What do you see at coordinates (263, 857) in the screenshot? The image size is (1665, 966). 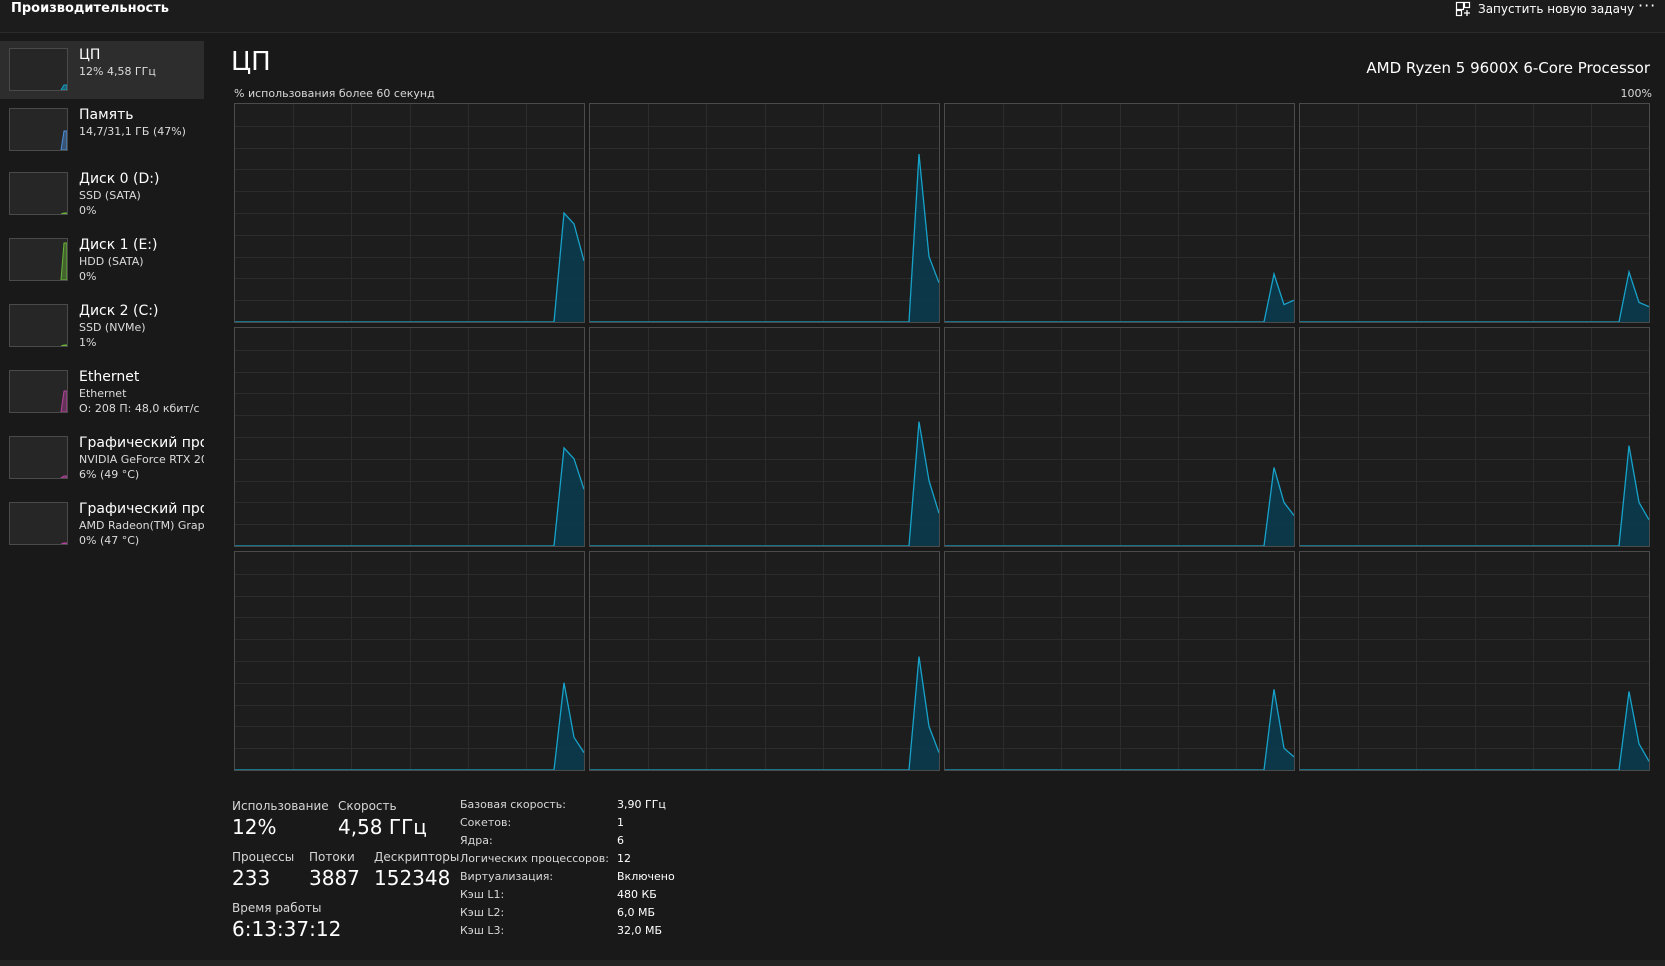 I see `processes-label: Процессы` at bounding box center [263, 857].